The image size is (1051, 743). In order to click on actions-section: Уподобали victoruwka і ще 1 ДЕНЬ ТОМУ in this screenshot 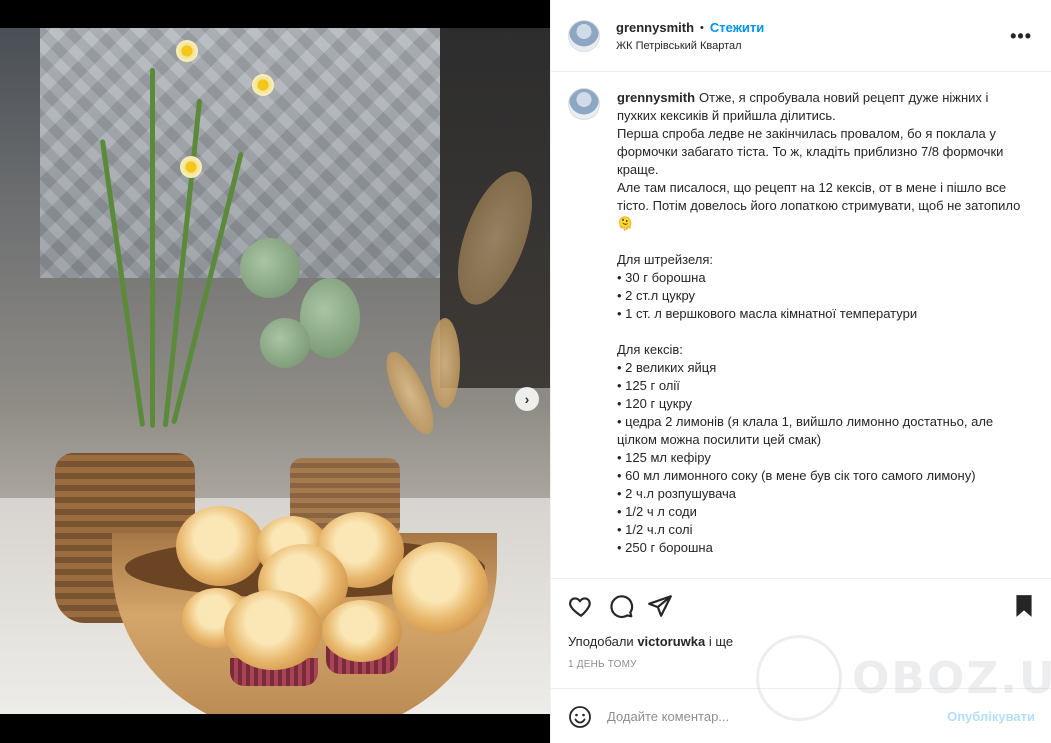, I will do `click(801, 633)`.